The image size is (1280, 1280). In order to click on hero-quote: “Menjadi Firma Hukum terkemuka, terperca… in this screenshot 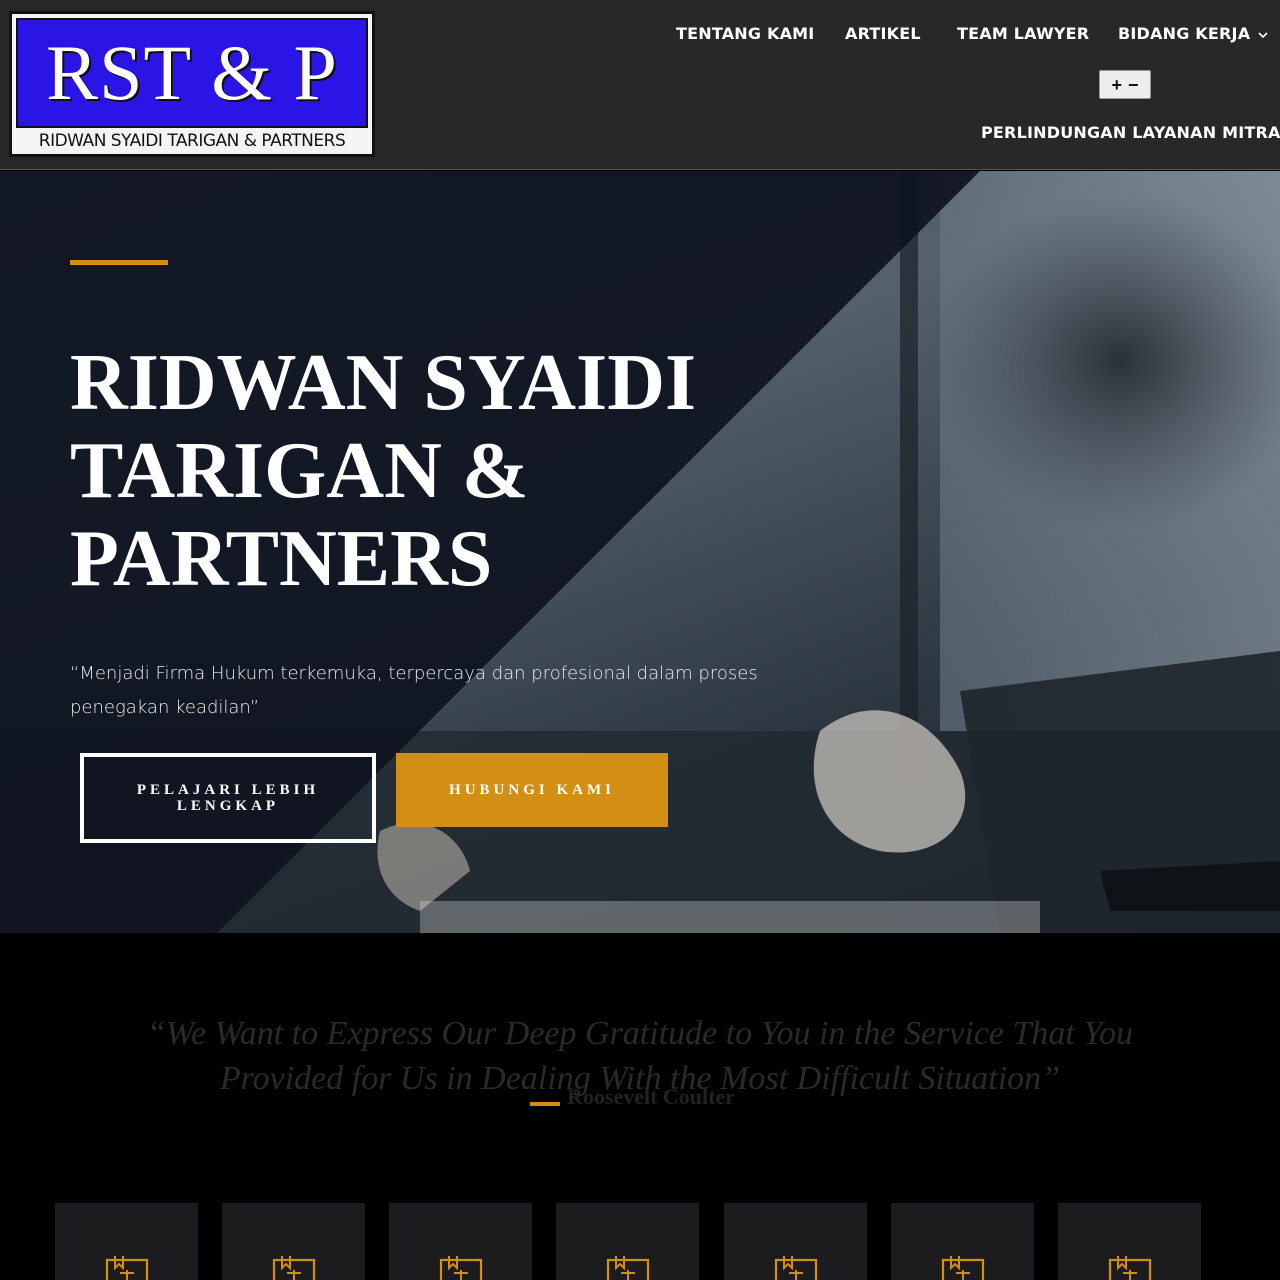, I will do `click(414, 690)`.